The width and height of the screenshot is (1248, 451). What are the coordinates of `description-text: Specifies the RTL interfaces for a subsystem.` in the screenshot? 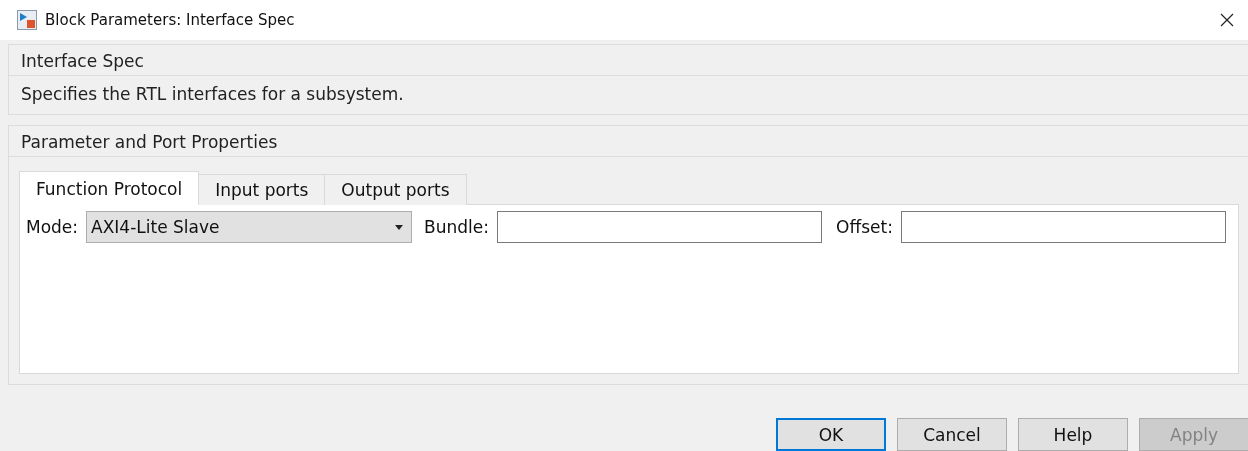 It's located at (212, 94).